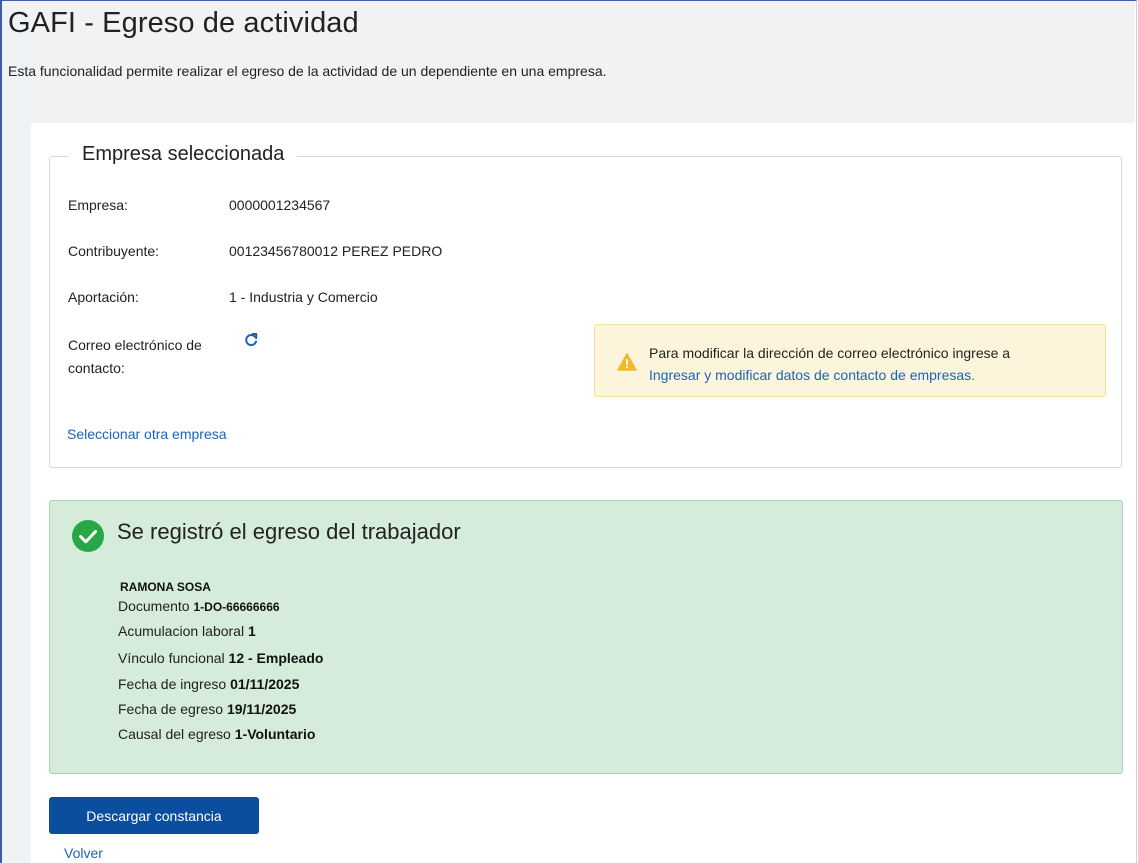 This screenshot has width=1138, height=863. What do you see at coordinates (236, 607) in the screenshot?
I see `detail-value: 1-DO-66666666` at bounding box center [236, 607].